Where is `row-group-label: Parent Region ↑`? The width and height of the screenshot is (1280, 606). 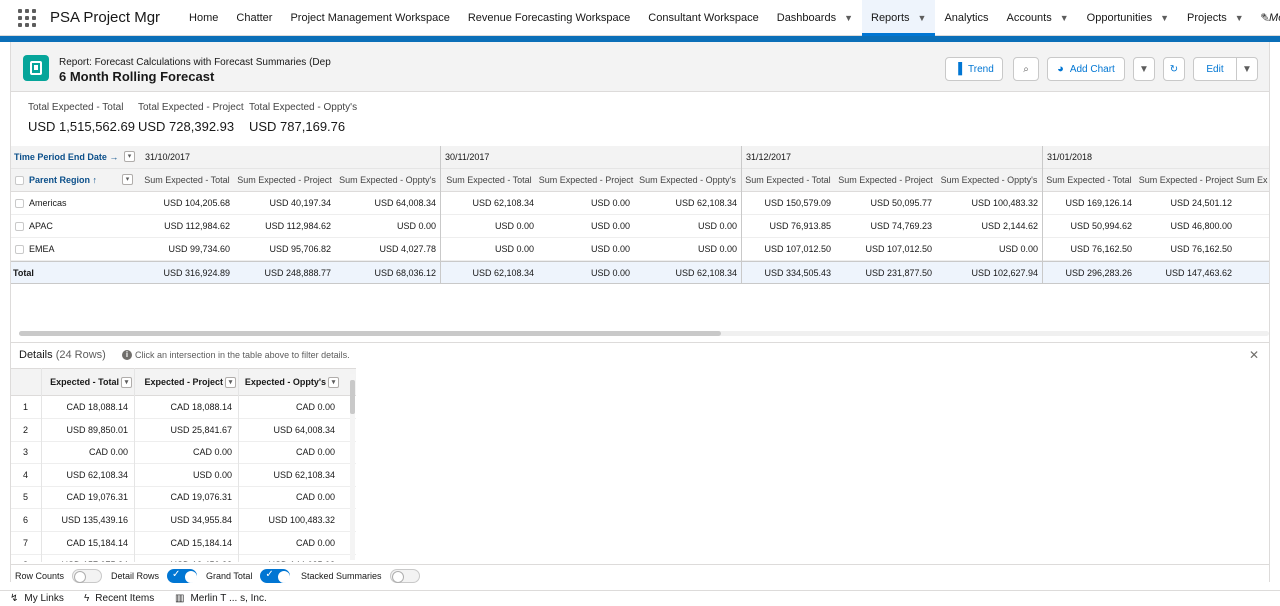
row-group-label: Parent Region ↑ is located at coordinates (76, 180).